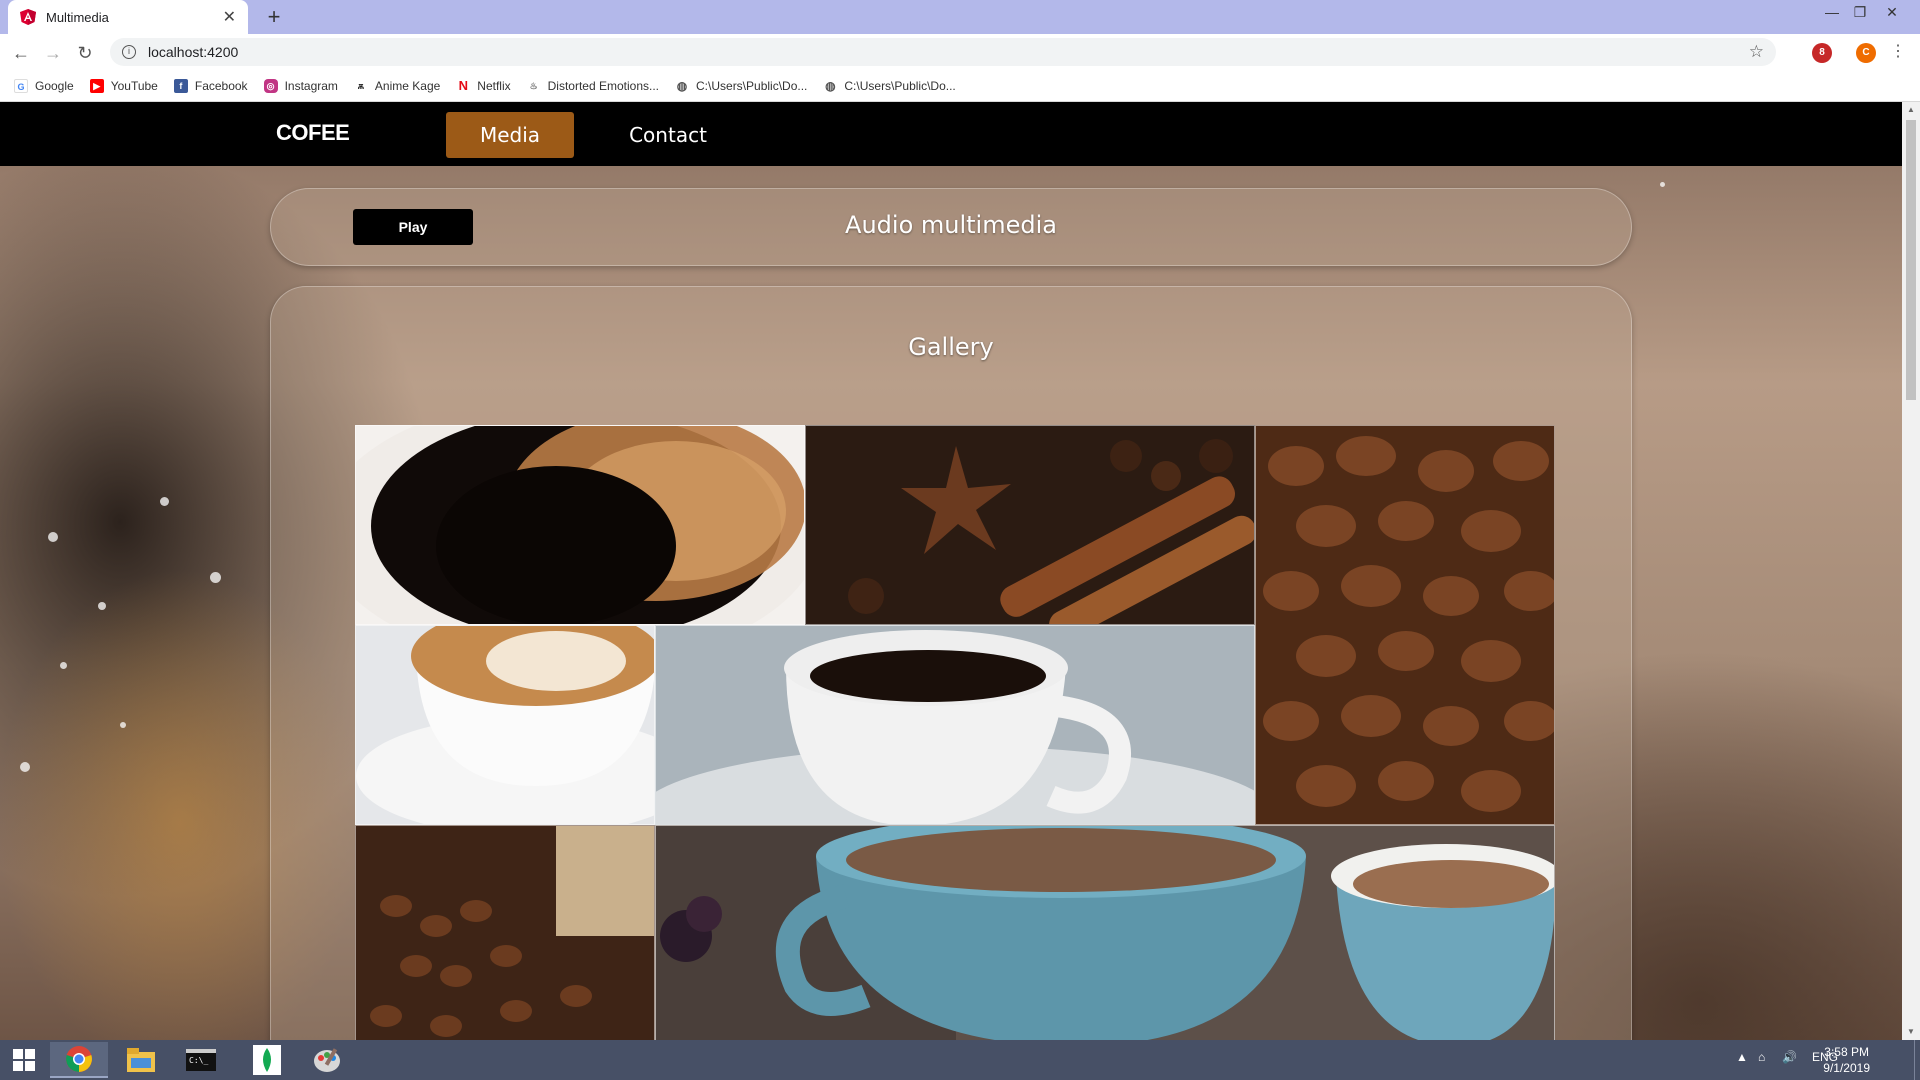 The height and width of the screenshot is (1080, 1920). What do you see at coordinates (229, 17) in the screenshot?
I see `close-tab-icon: ✕` at bounding box center [229, 17].